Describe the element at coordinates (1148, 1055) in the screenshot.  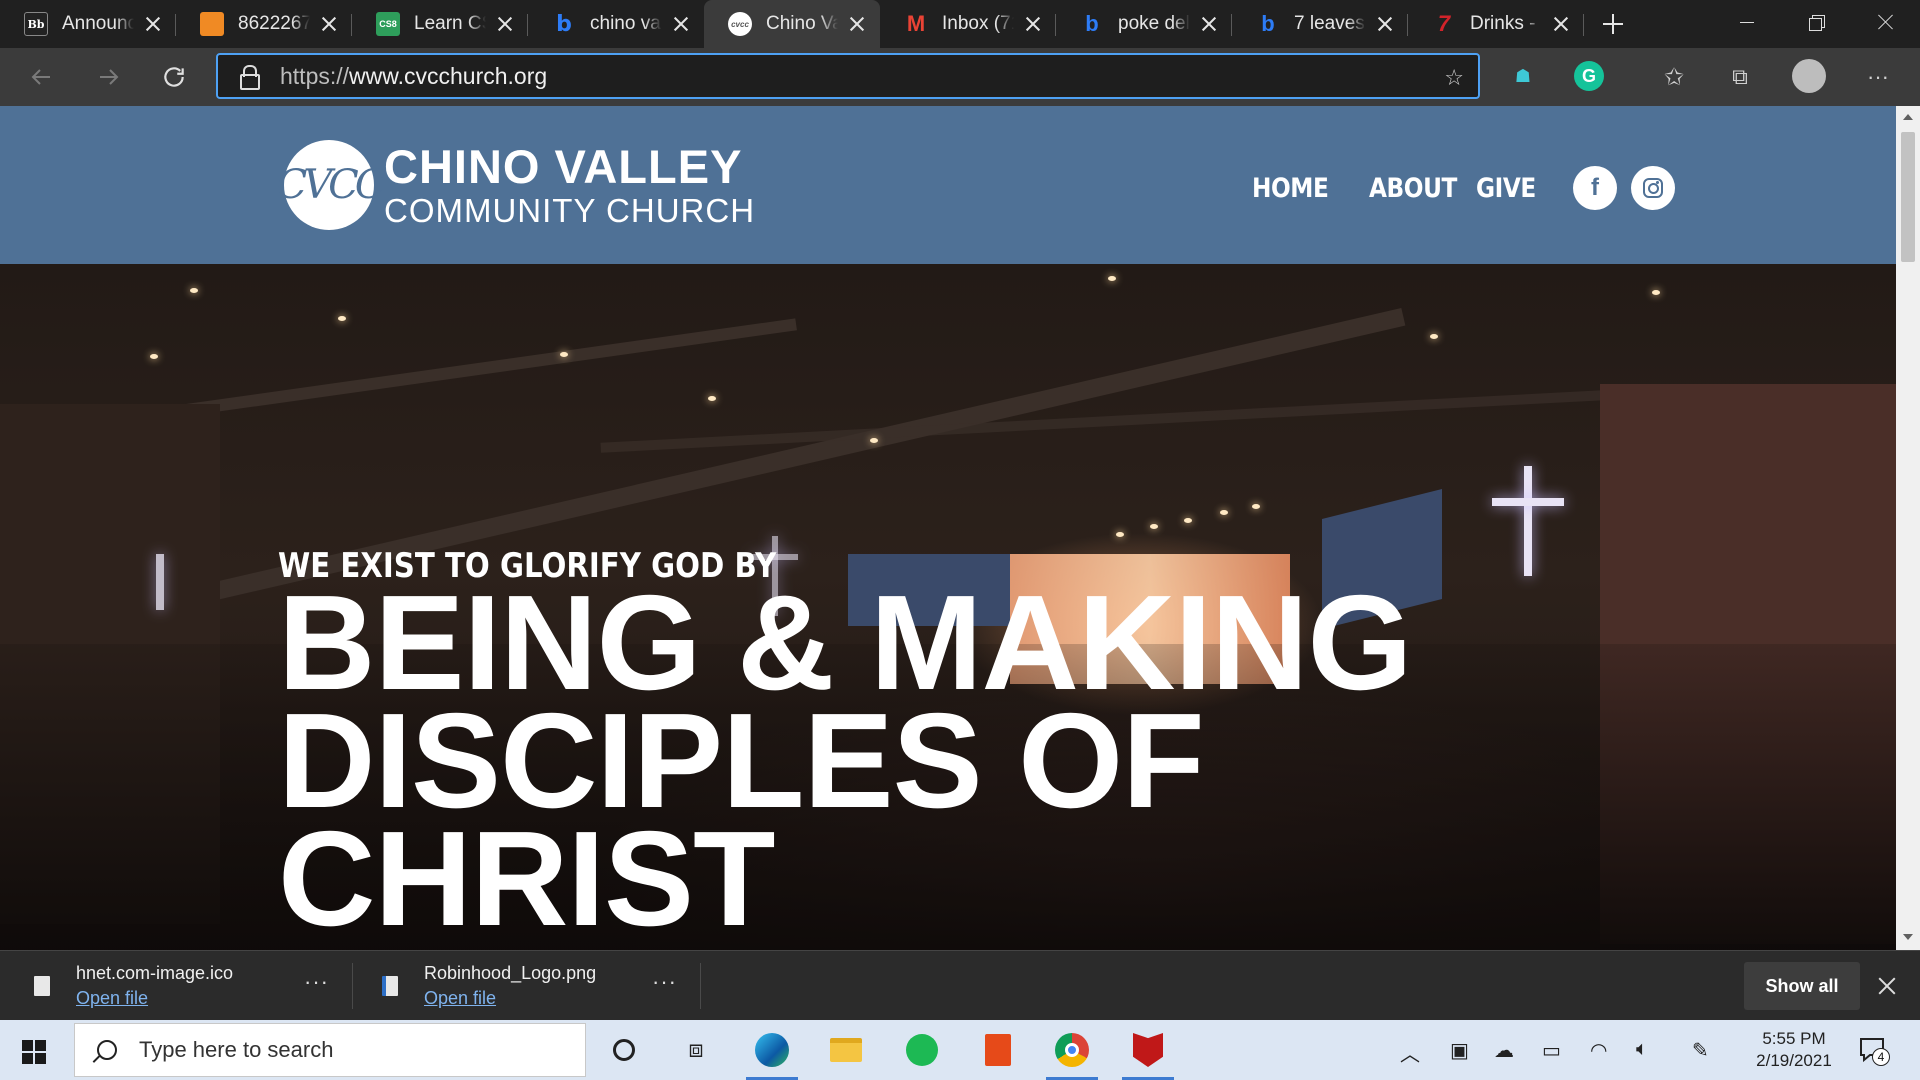
I see `mcafee-icon` at that location.